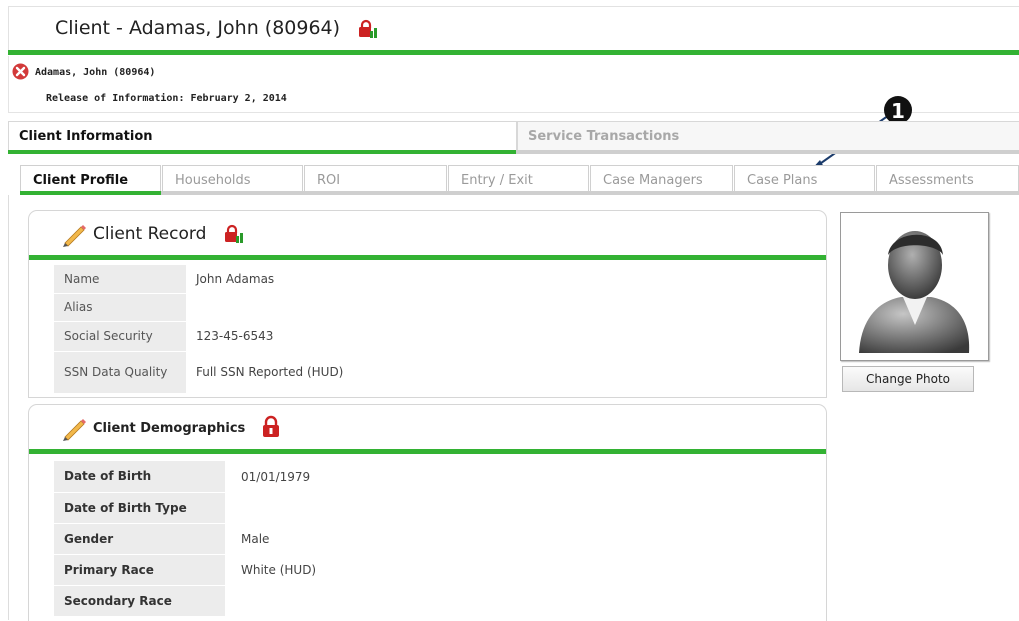  What do you see at coordinates (86, 136) in the screenshot?
I see `tab-label: Client Information` at bounding box center [86, 136].